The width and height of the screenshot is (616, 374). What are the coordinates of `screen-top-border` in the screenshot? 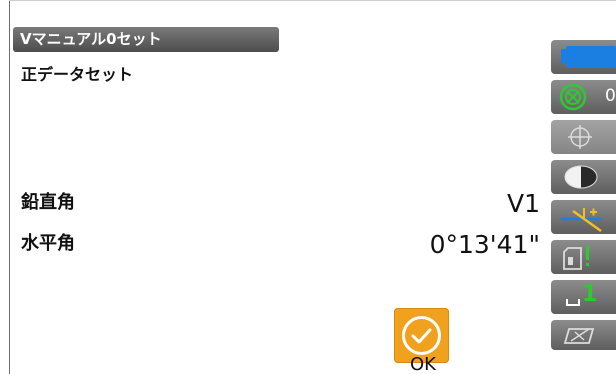 It's located at (312, 0).